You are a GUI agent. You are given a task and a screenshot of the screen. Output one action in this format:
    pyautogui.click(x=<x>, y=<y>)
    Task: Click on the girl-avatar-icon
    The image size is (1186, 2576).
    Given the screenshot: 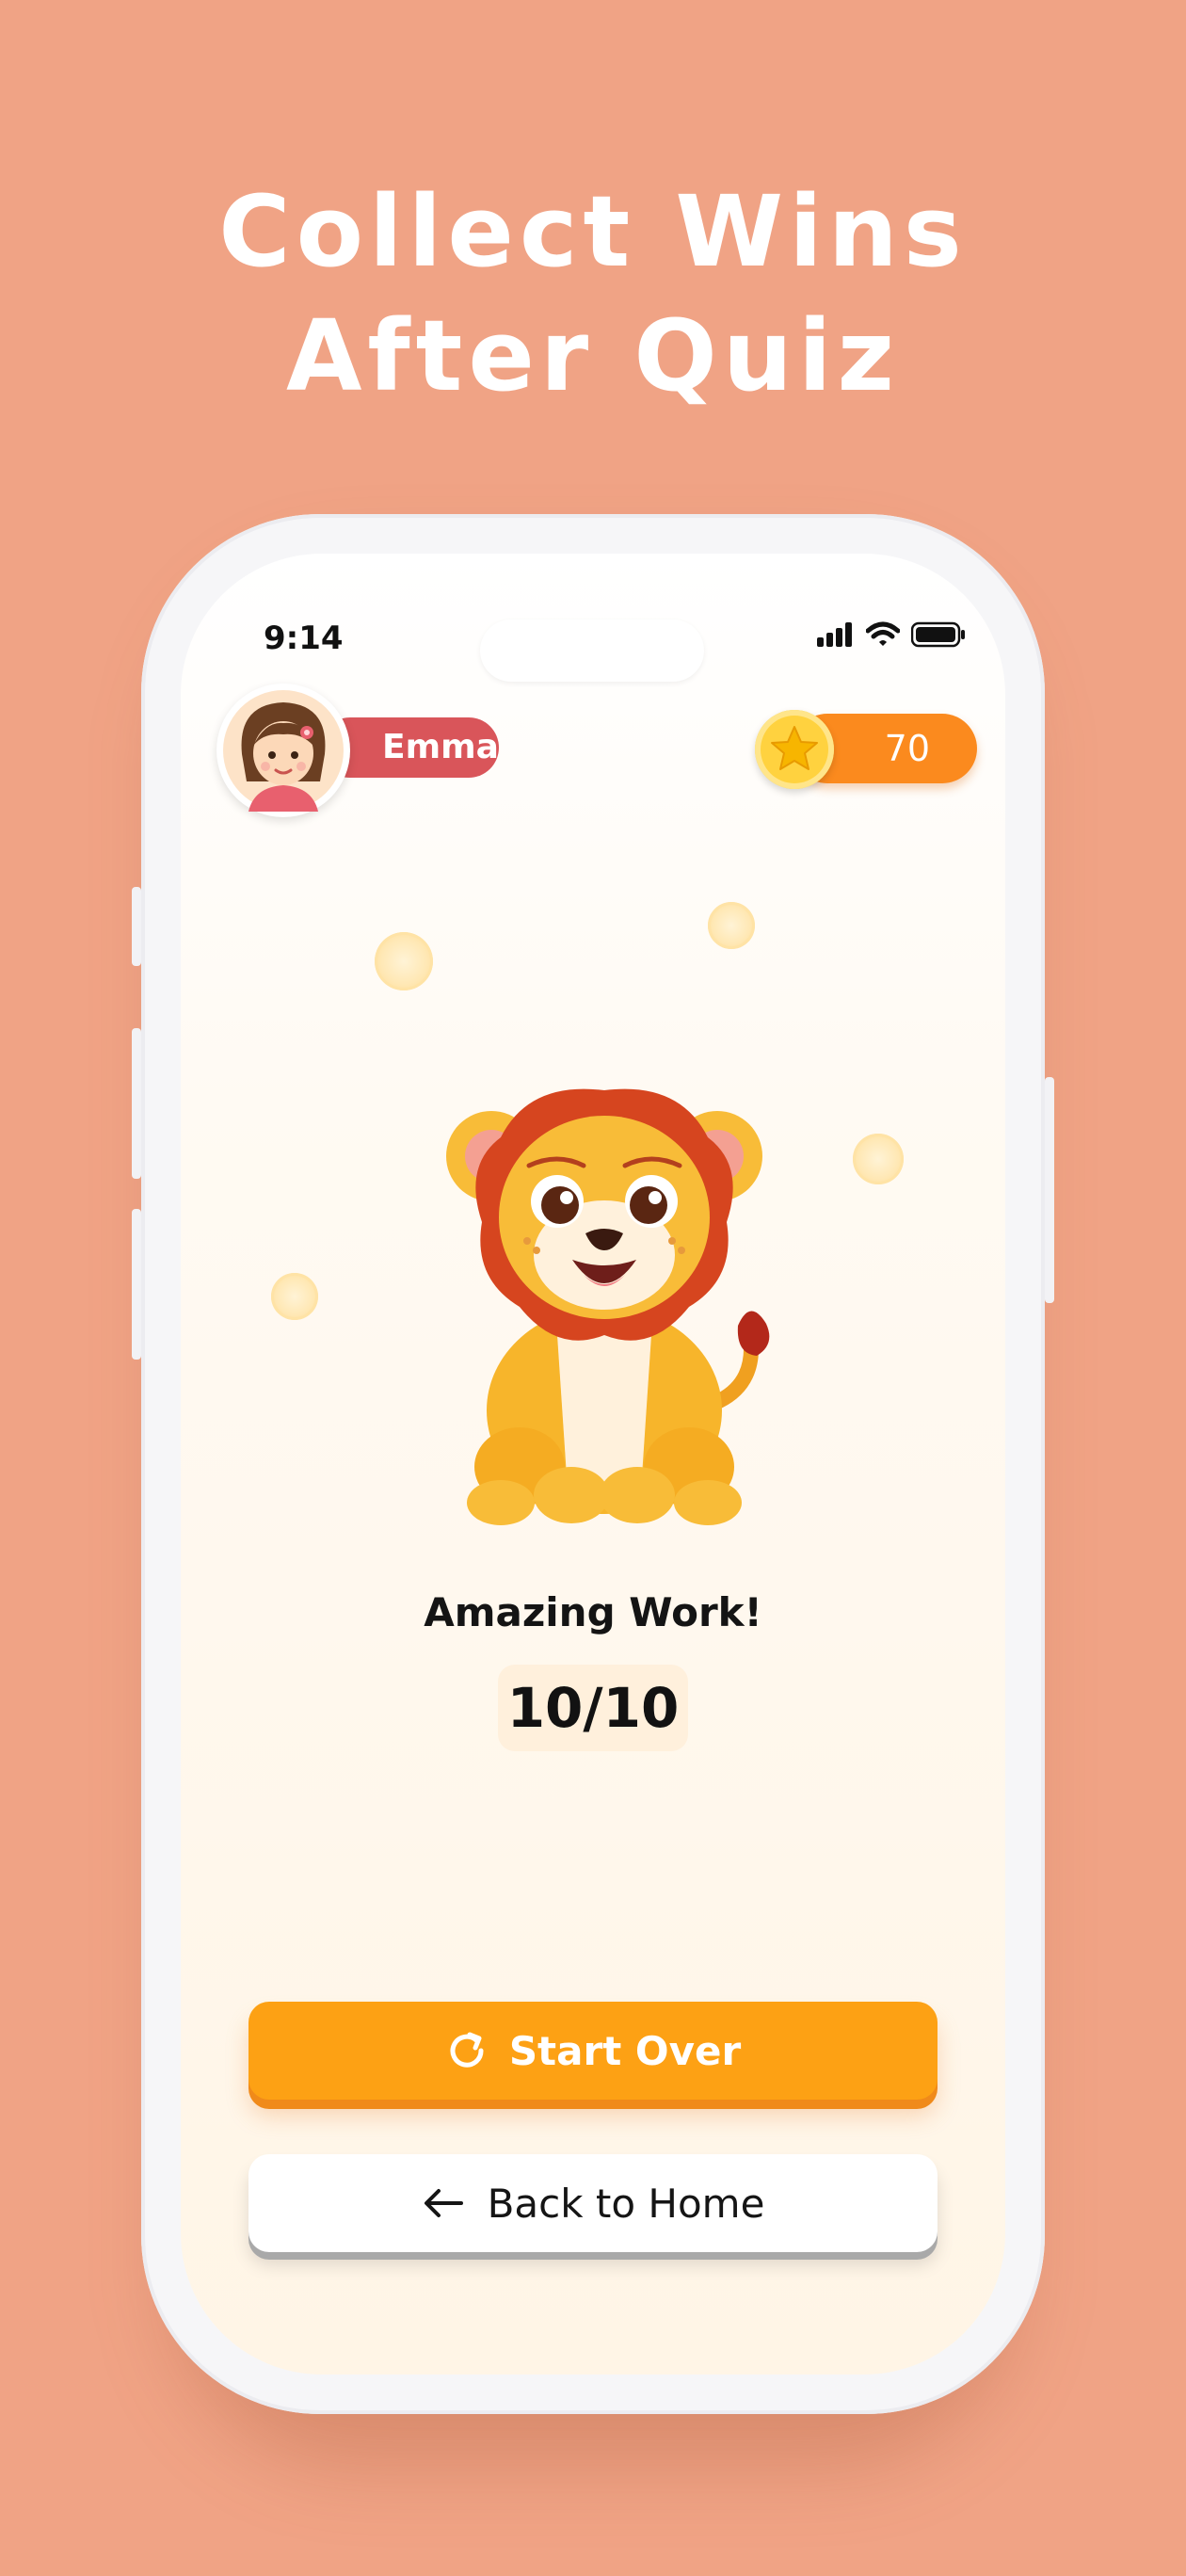 What is the action you would take?
    pyautogui.click(x=283, y=751)
    